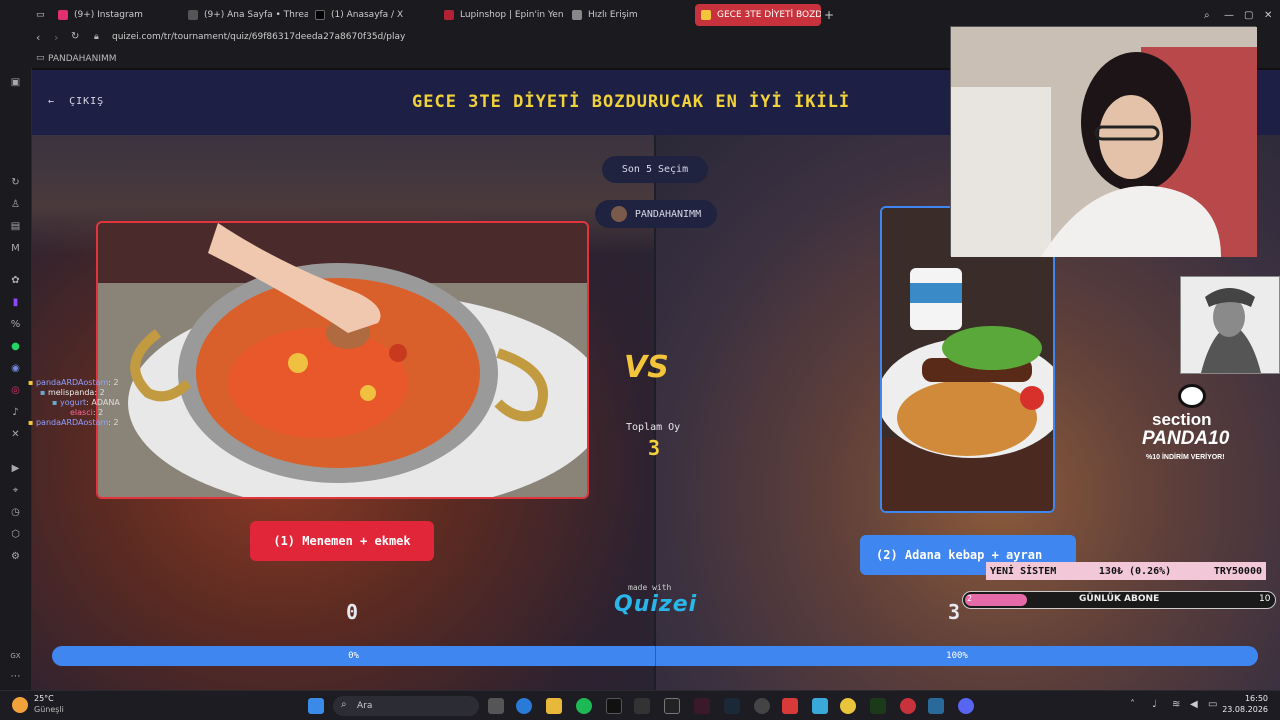  What do you see at coordinates (996, 600) in the screenshot?
I see `subscriber-goal-fill` at bounding box center [996, 600].